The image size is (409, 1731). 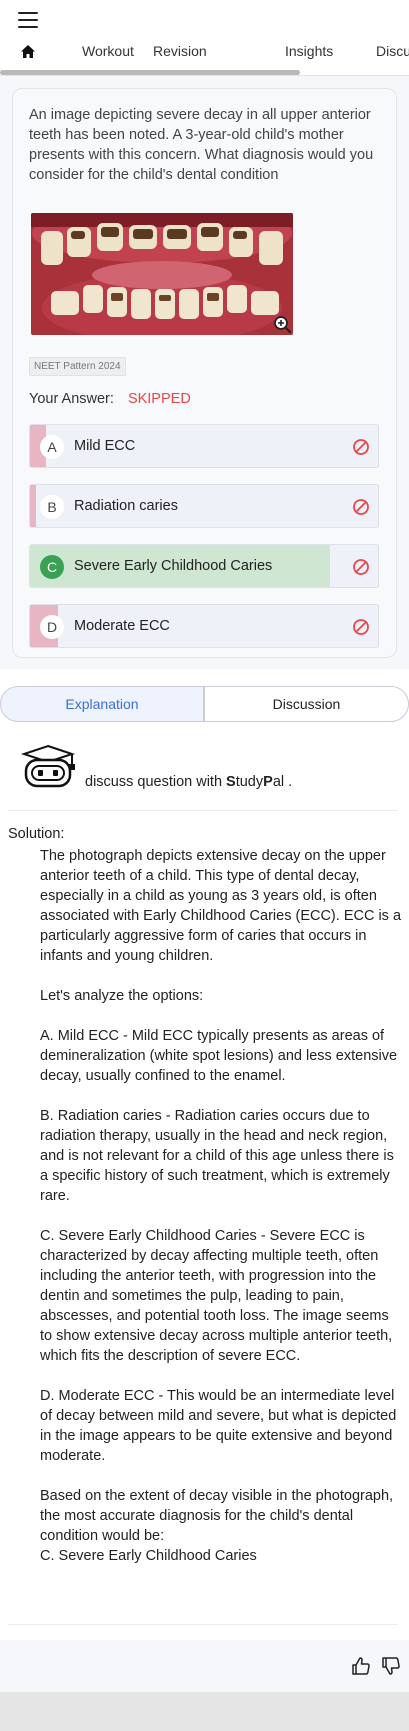 What do you see at coordinates (52, 567) in the screenshot?
I see `option-letter: C` at bounding box center [52, 567].